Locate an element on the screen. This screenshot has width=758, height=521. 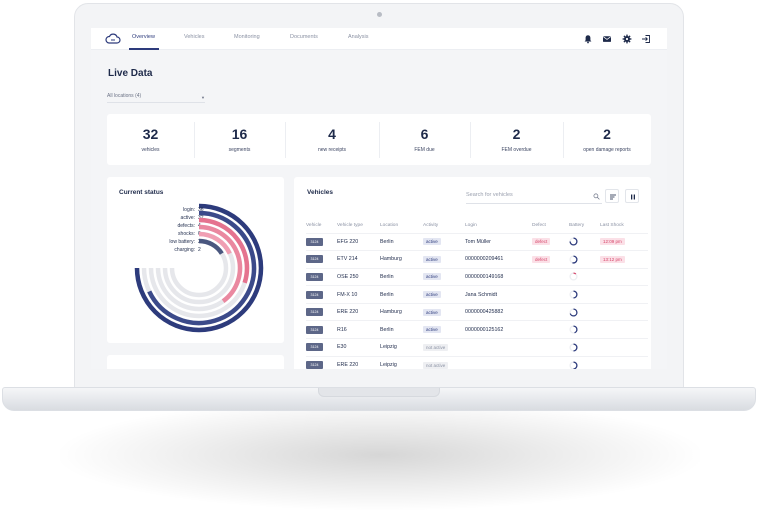
column-header: Last Shock is located at coordinates (624, 226).